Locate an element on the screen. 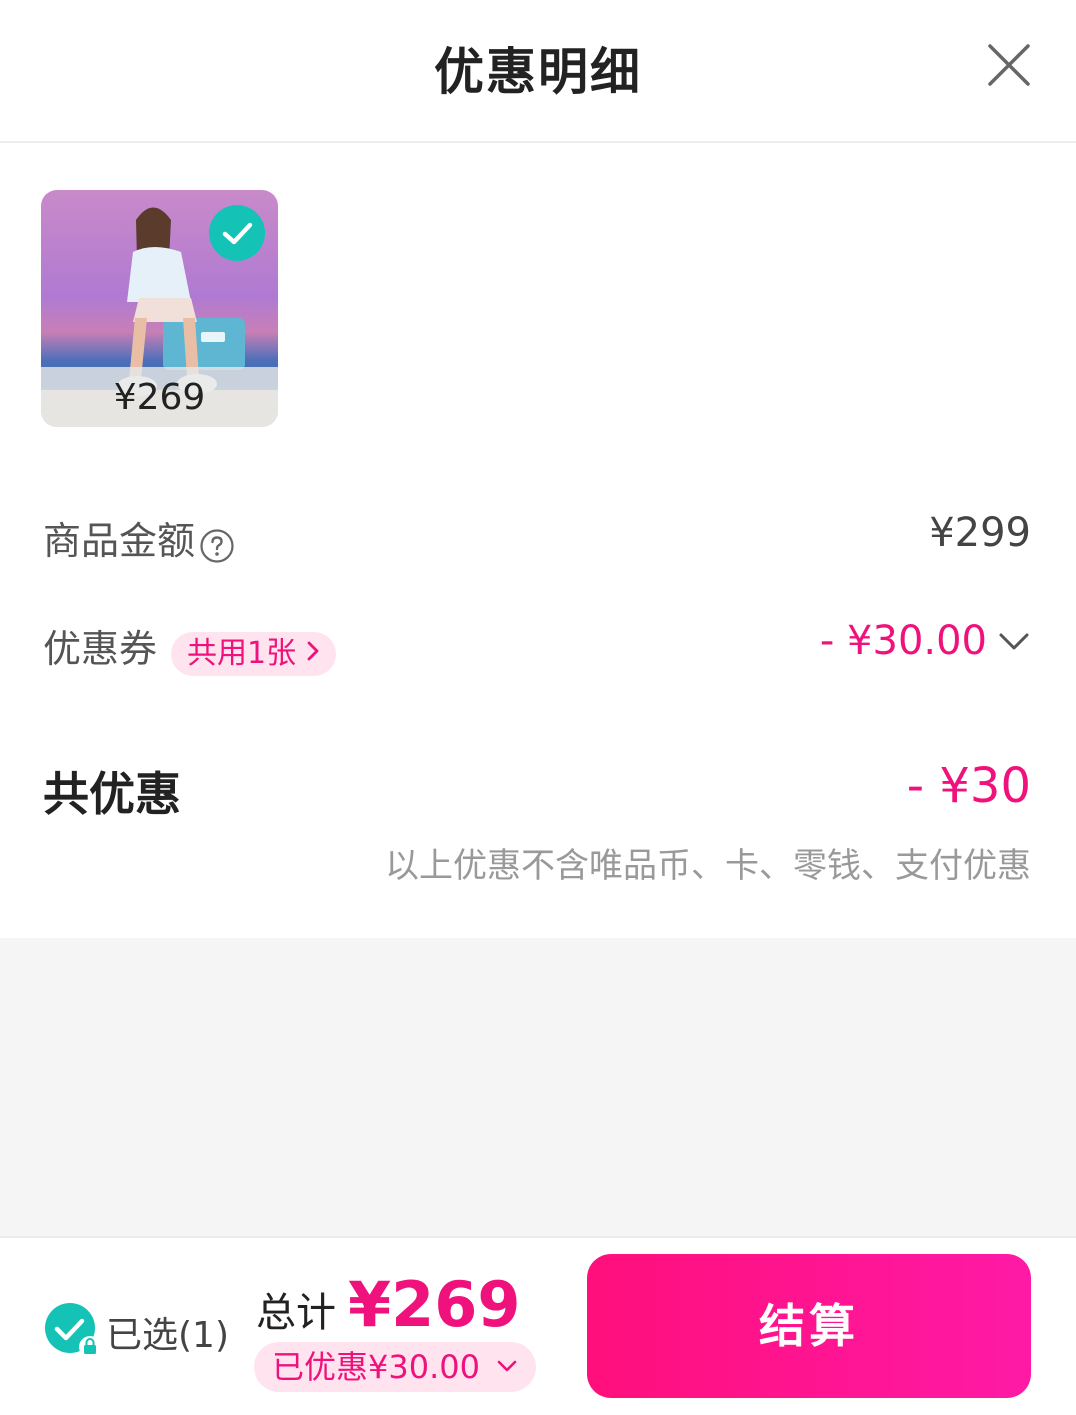 Image resolution: width=1076 pixels, height=1415 pixels. selected-count-label: 已选(1) is located at coordinates (167, 1335).